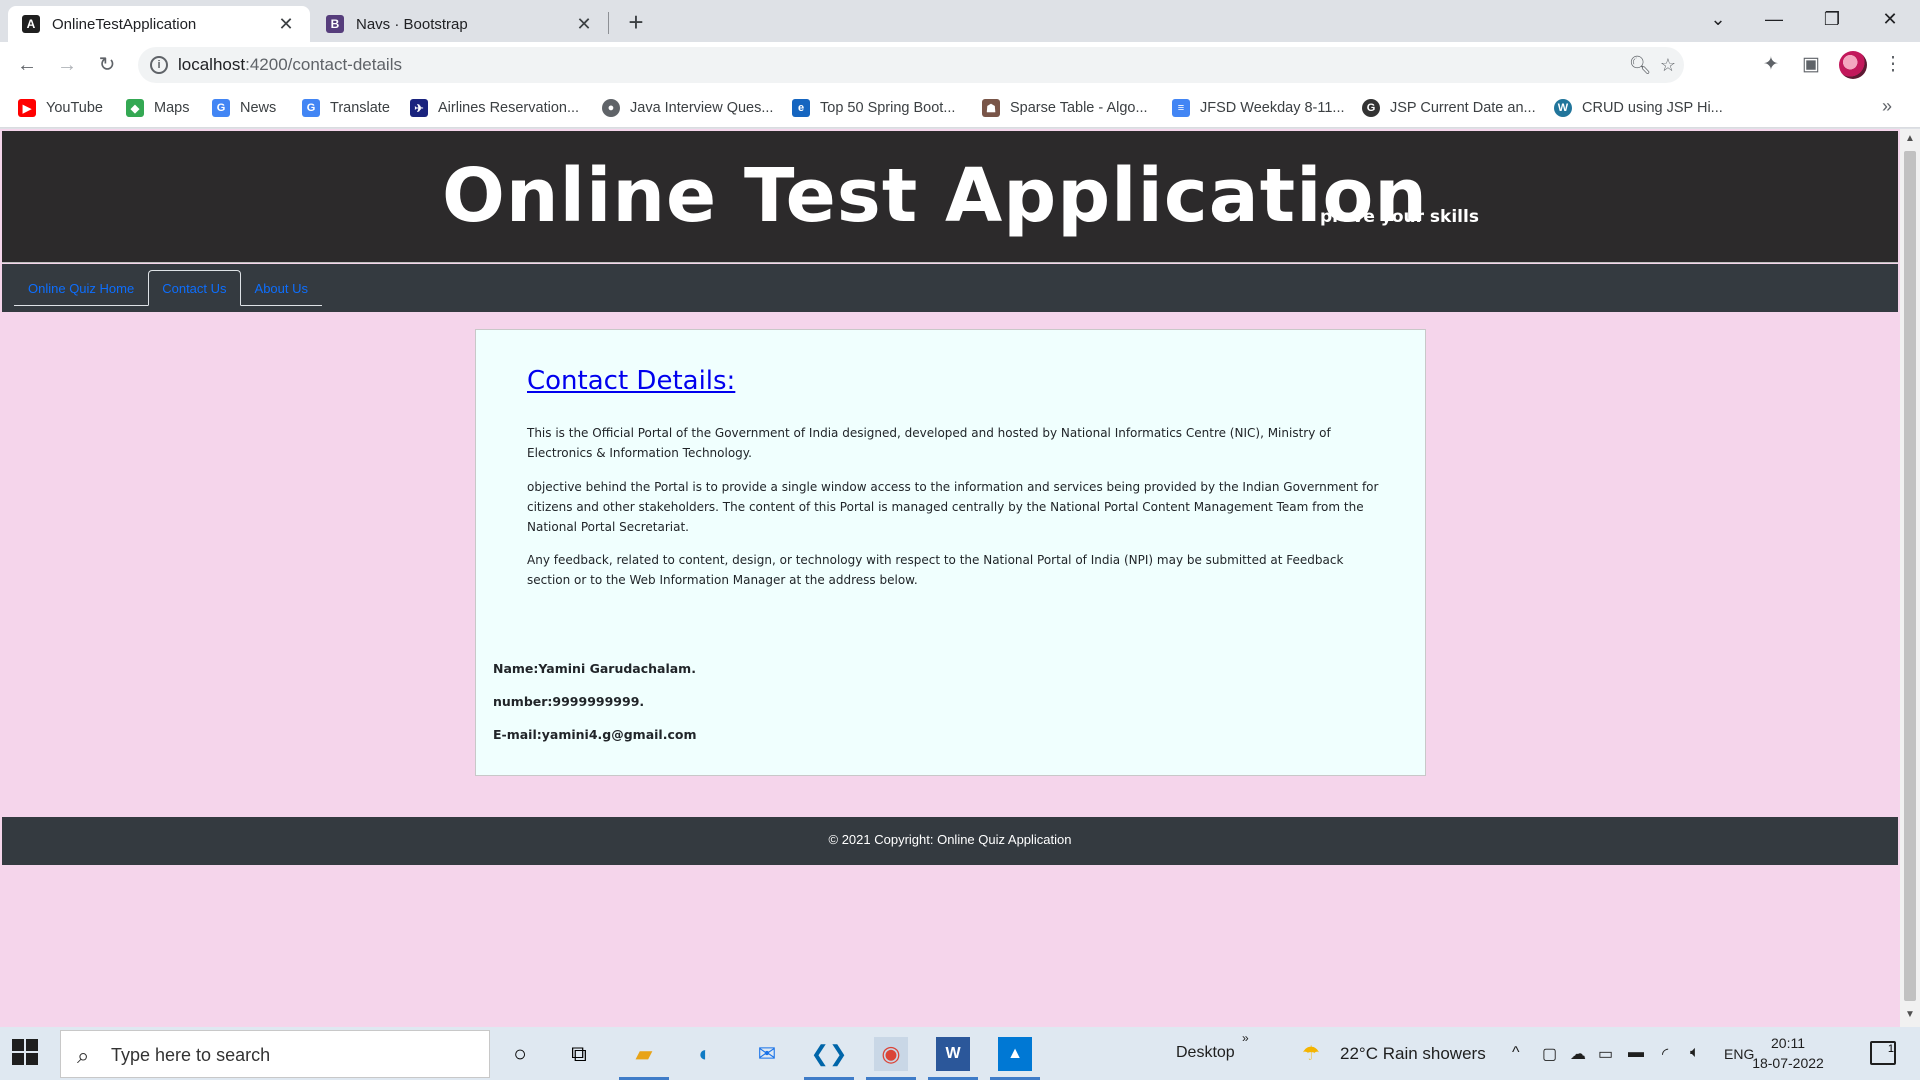  Describe the element at coordinates (579, 1054) in the screenshot. I see `task-view-icon: ⧉` at that location.